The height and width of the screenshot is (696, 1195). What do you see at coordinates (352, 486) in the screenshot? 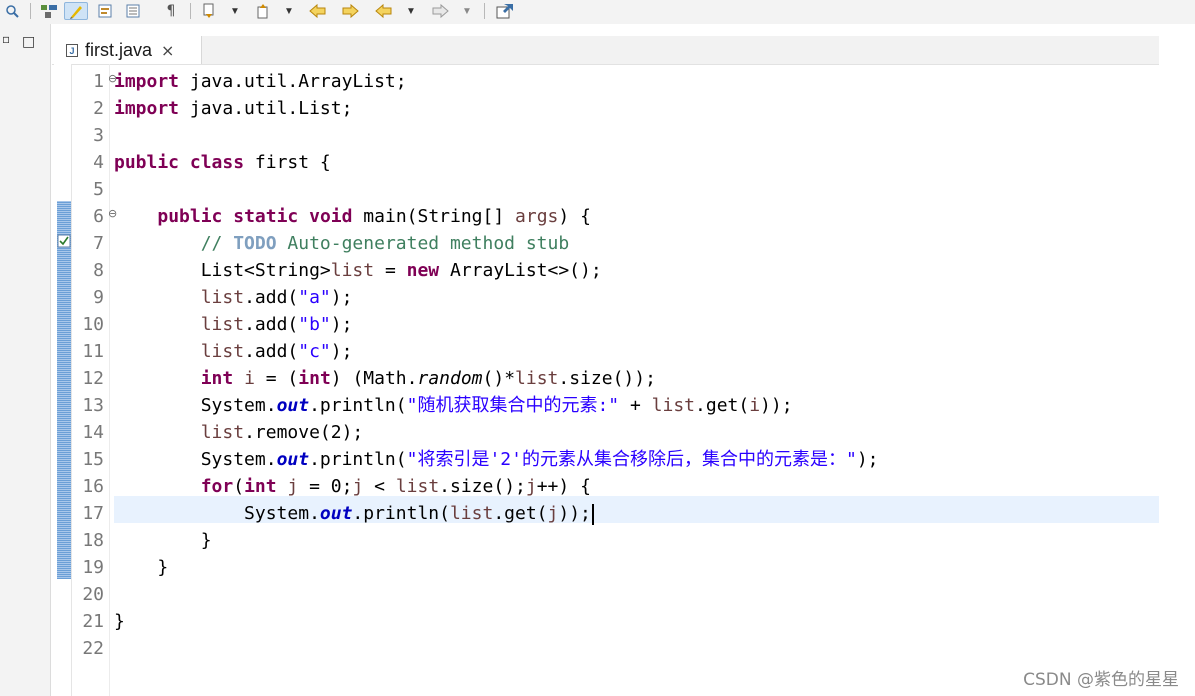
I see `code-line: for(int j = 0;j < list.size();j++) {` at bounding box center [352, 486].